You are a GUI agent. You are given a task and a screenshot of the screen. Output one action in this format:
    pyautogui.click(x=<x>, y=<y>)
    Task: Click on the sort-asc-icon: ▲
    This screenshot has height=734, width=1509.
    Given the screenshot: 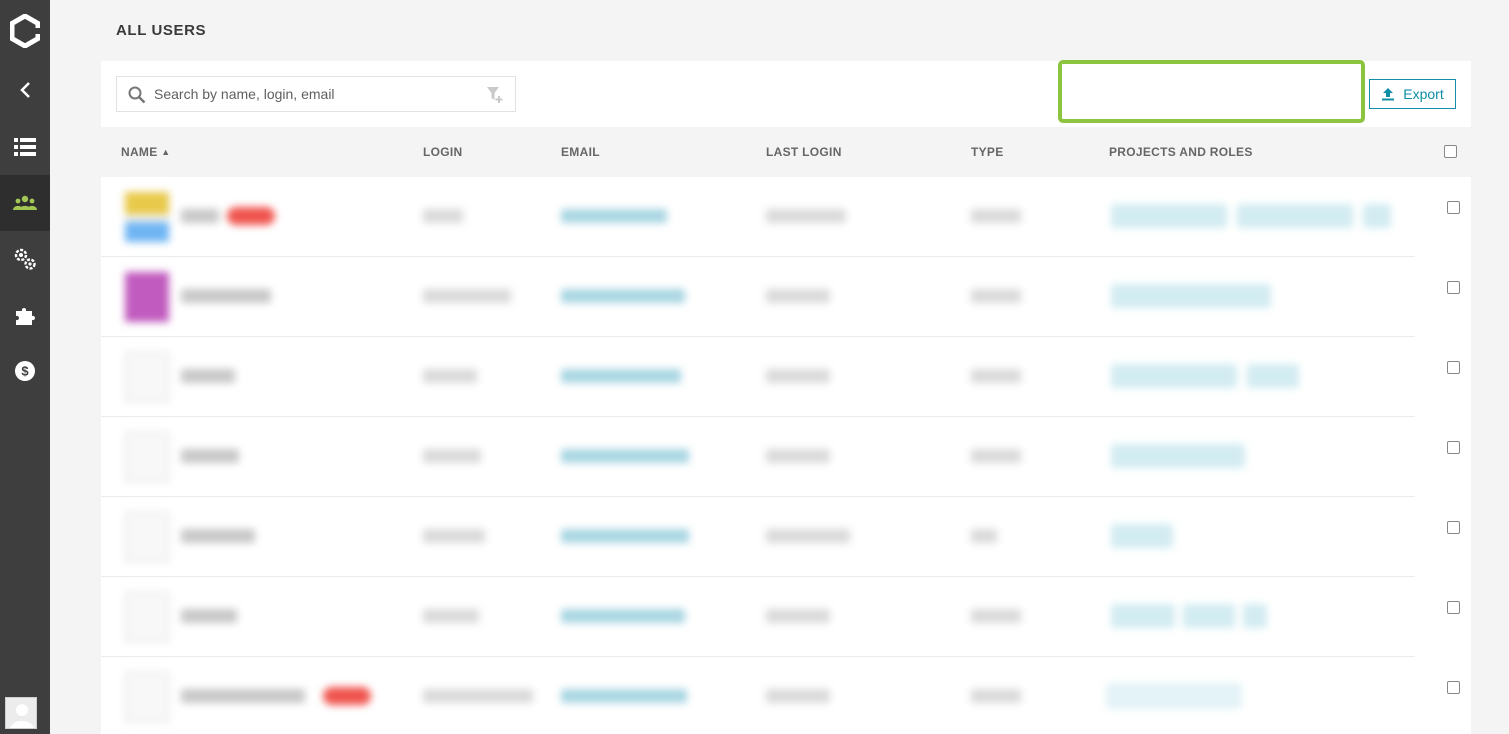 What is the action you would take?
    pyautogui.click(x=166, y=152)
    